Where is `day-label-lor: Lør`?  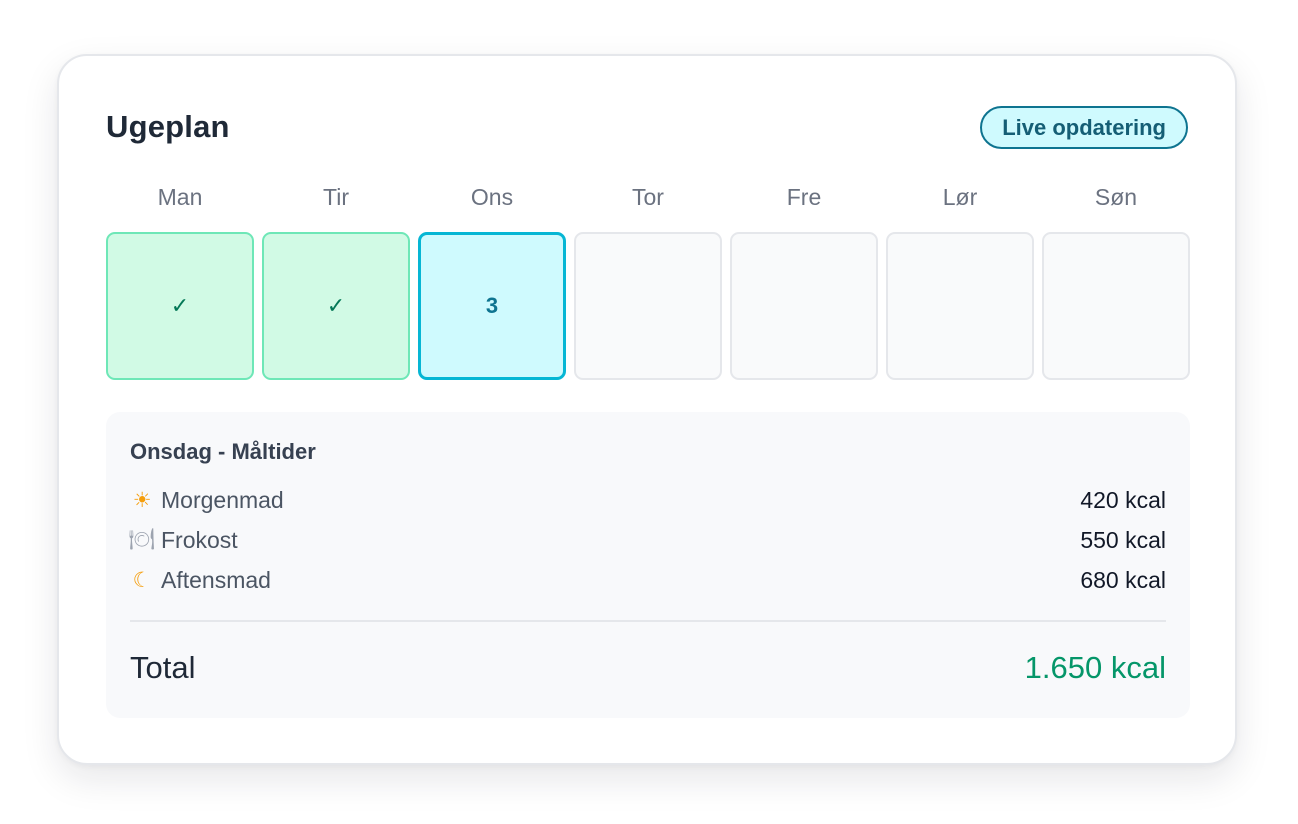
day-label-lor: Lør is located at coordinates (960, 197).